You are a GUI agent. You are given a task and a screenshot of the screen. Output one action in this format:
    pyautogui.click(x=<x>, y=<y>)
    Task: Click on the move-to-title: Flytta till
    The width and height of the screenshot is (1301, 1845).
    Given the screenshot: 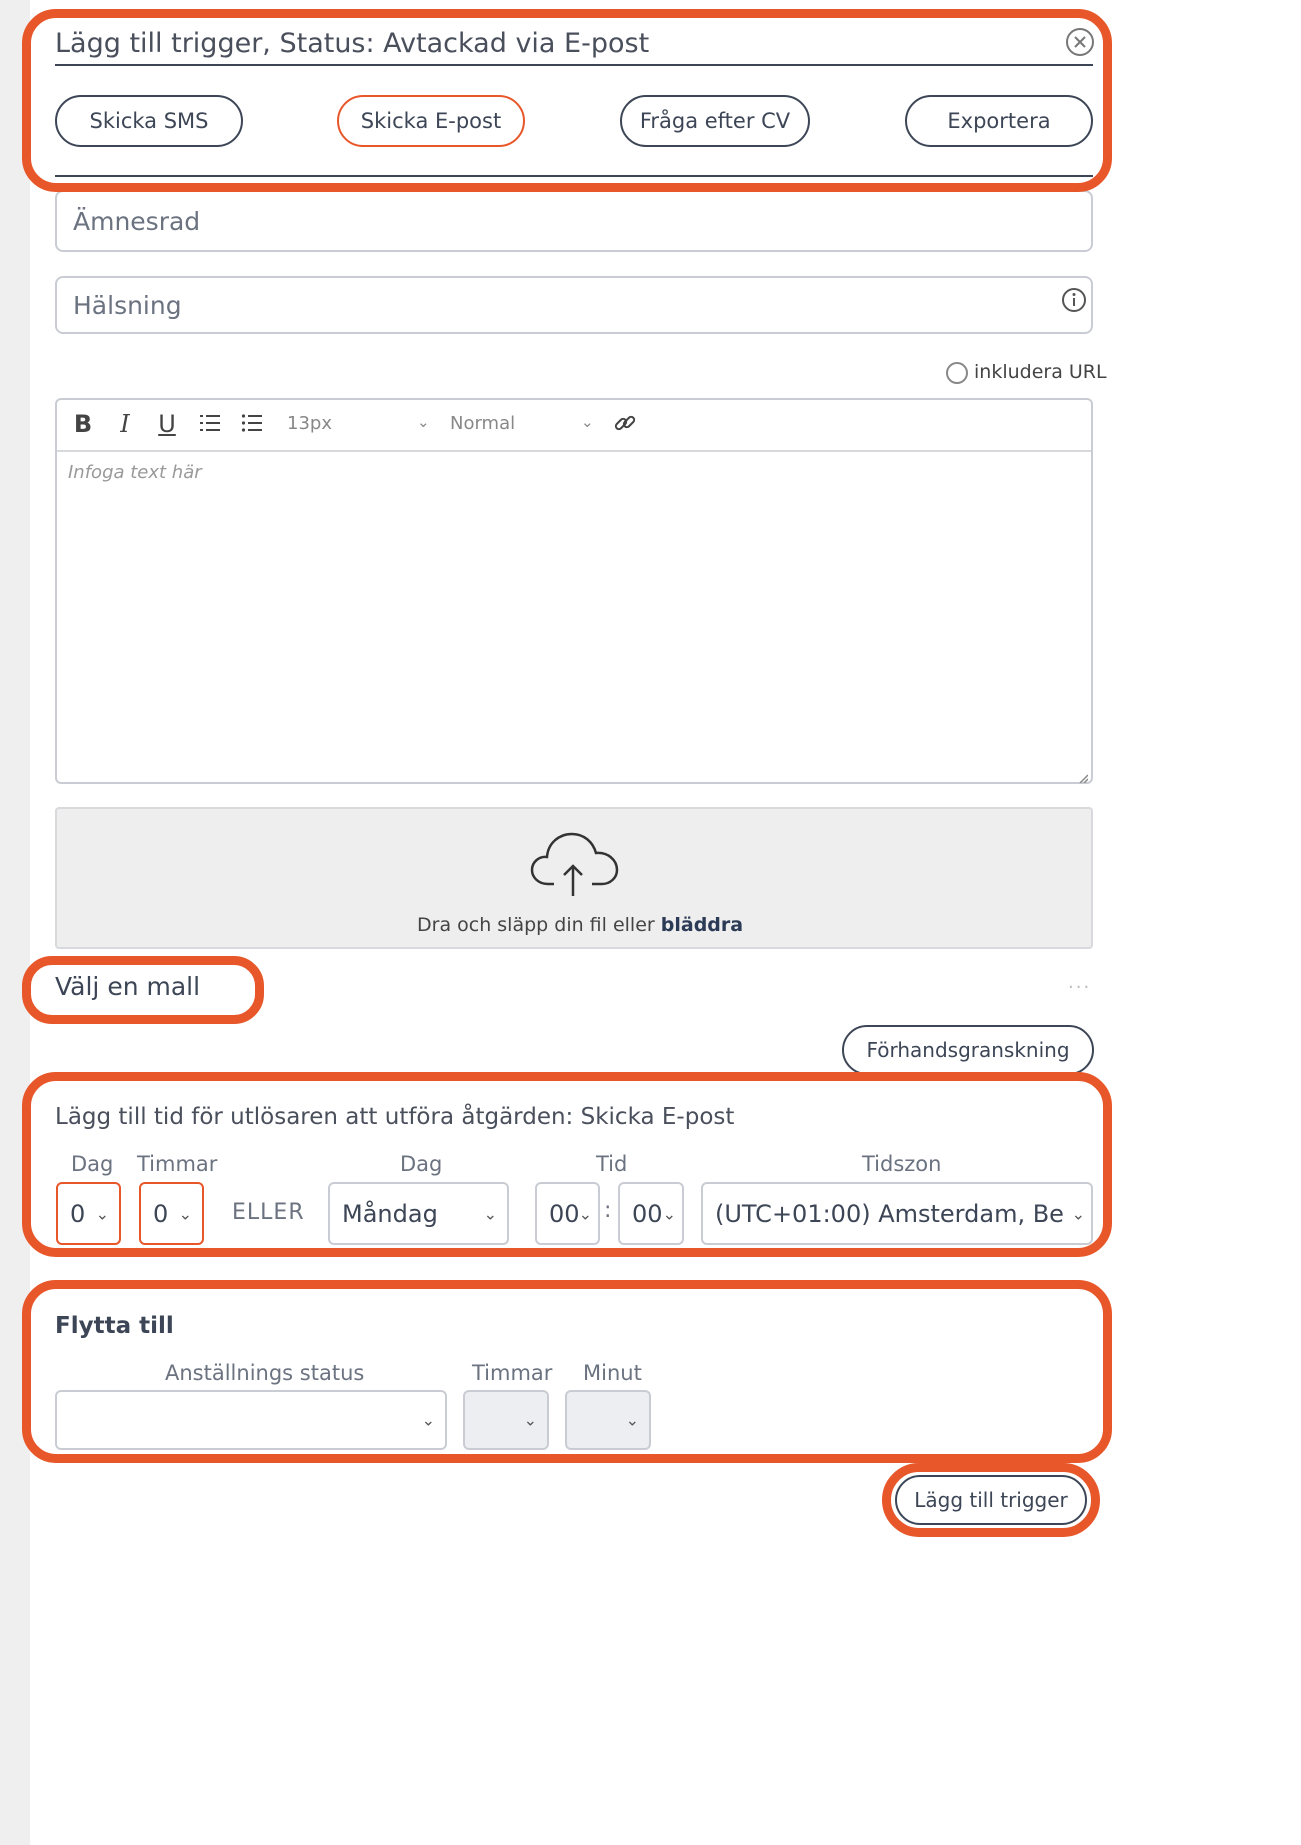 What is the action you would take?
    pyautogui.click(x=114, y=1326)
    